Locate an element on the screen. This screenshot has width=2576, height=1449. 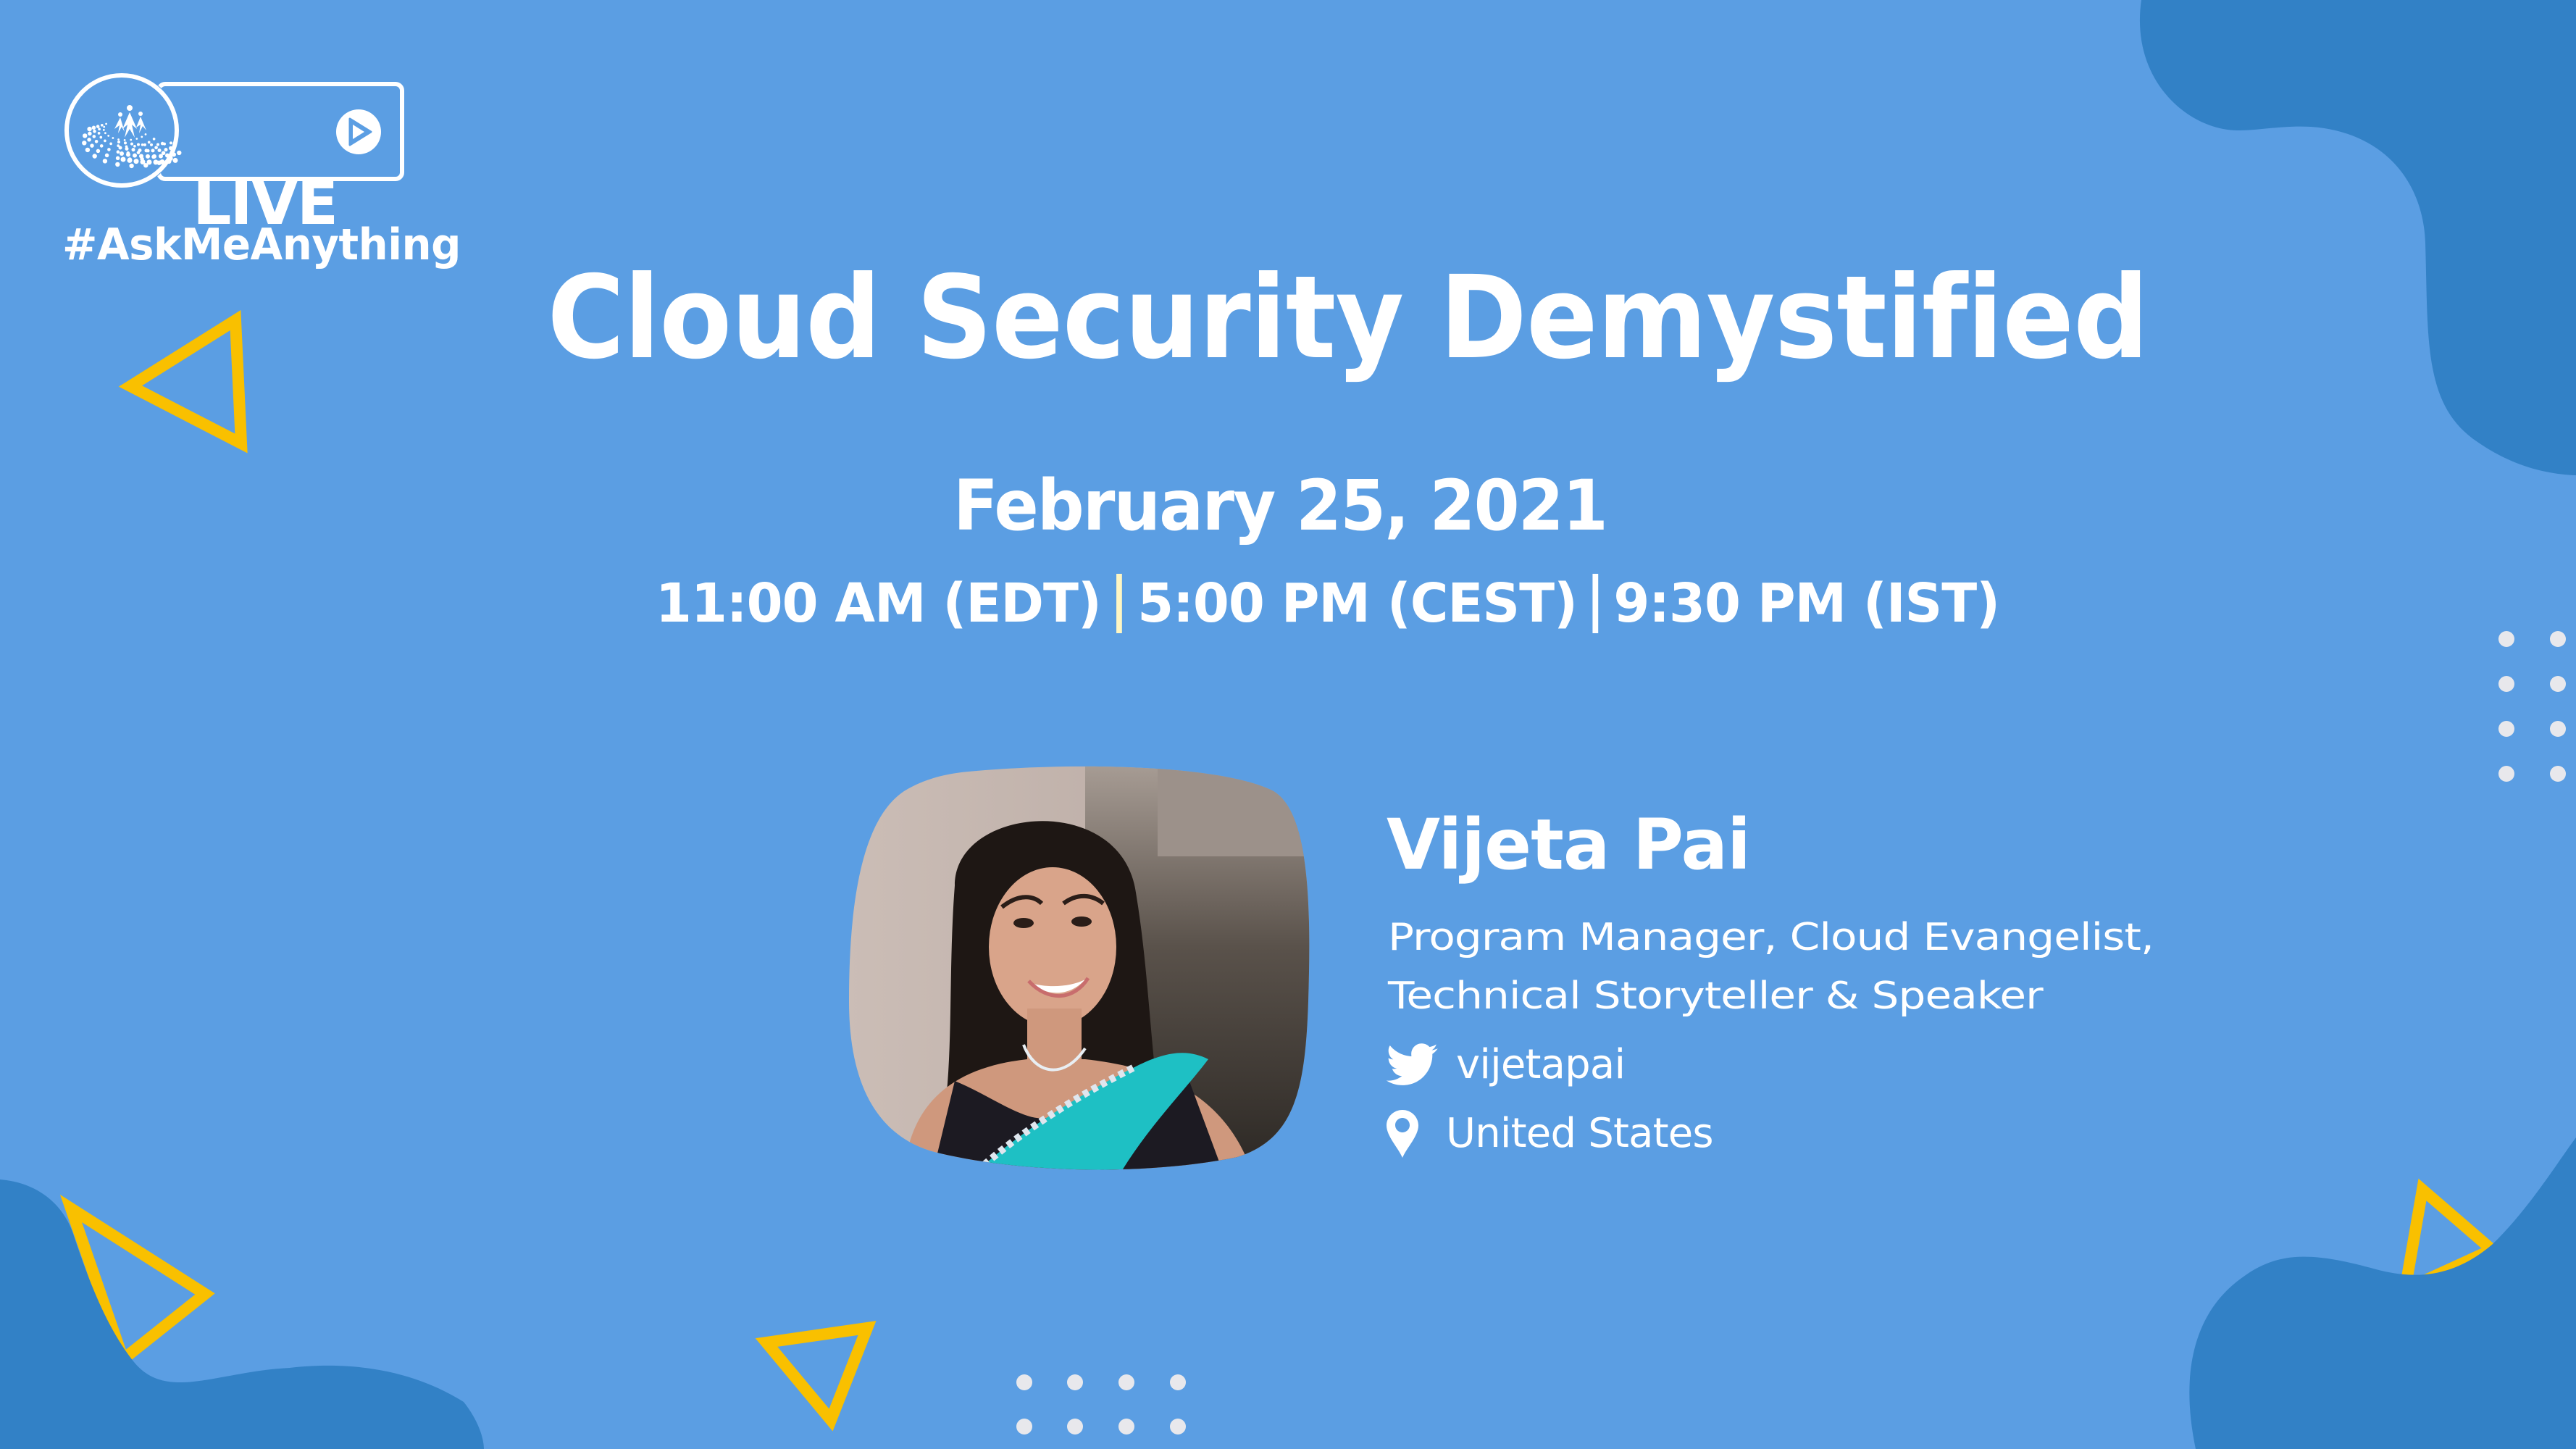
speaker-name: Vijeta Pai is located at coordinates (1569, 844).